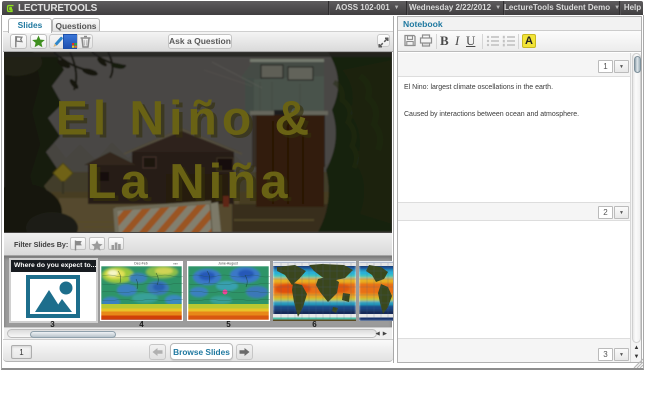 This screenshot has height=402, width=645. Describe the element at coordinates (140, 264) in the screenshot. I see `svg-text: Dec-Feb` at that location.